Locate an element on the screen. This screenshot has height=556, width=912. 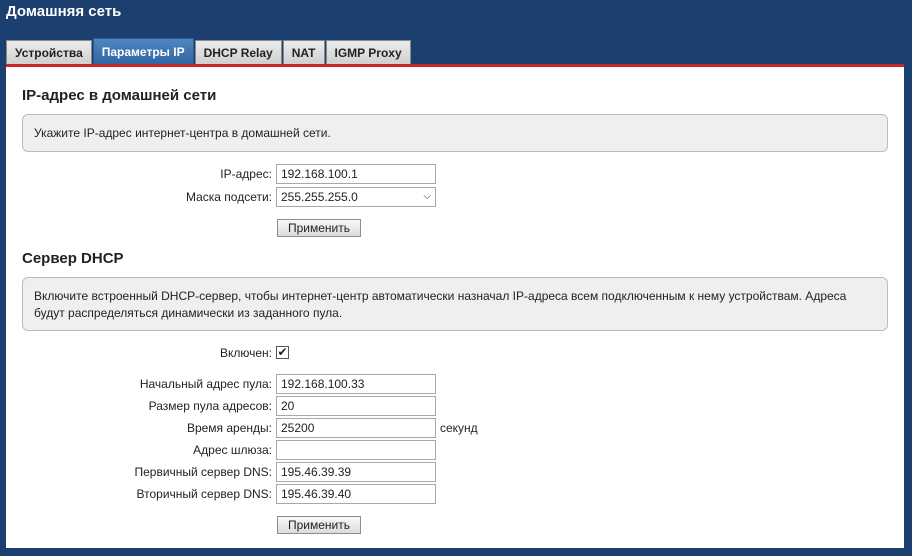
lease-time-row: Время аренды: секунд is located at coordinates (455, 428).